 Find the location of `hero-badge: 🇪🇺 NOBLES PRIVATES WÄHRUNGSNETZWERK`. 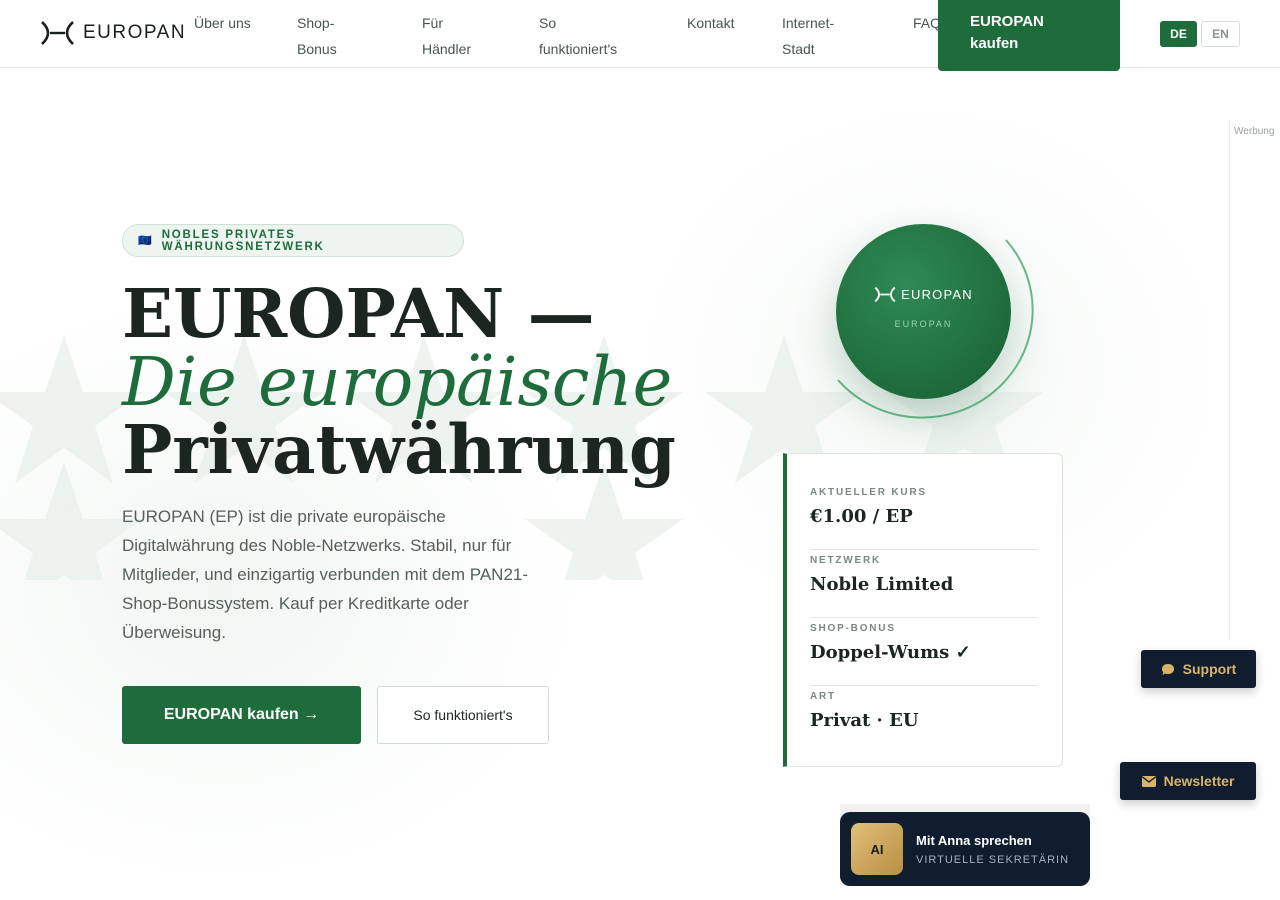

hero-badge: 🇪🇺 NOBLES PRIVATES WÄHRUNGSNETZWERK is located at coordinates (293, 240).